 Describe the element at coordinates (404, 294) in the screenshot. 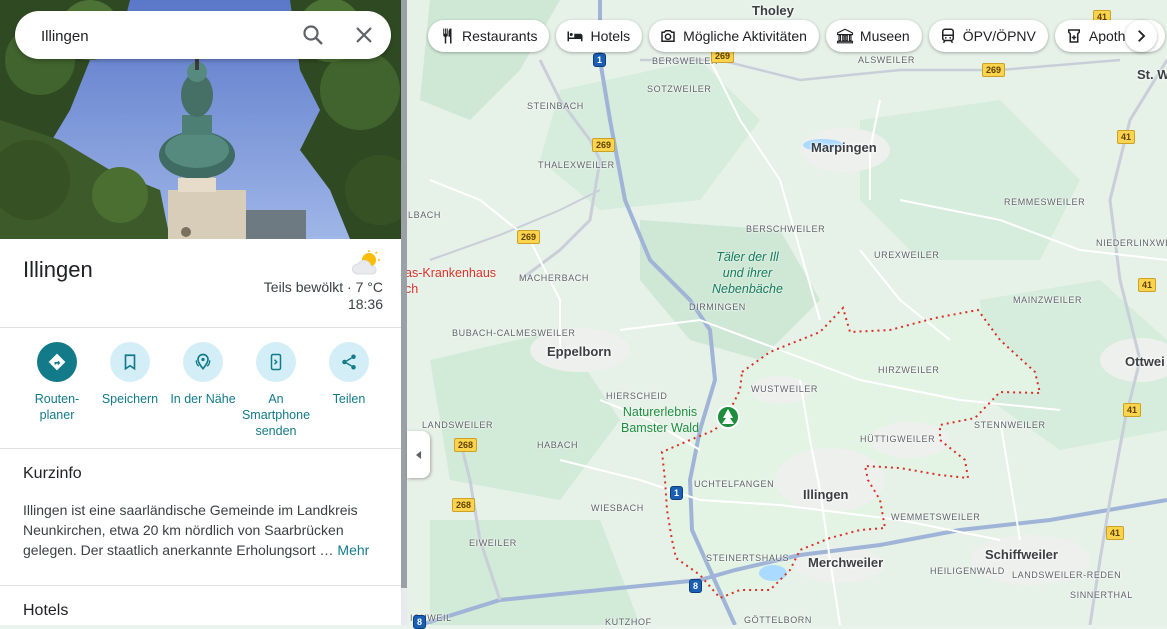

I see `panel-scrollbar-thumb` at that location.